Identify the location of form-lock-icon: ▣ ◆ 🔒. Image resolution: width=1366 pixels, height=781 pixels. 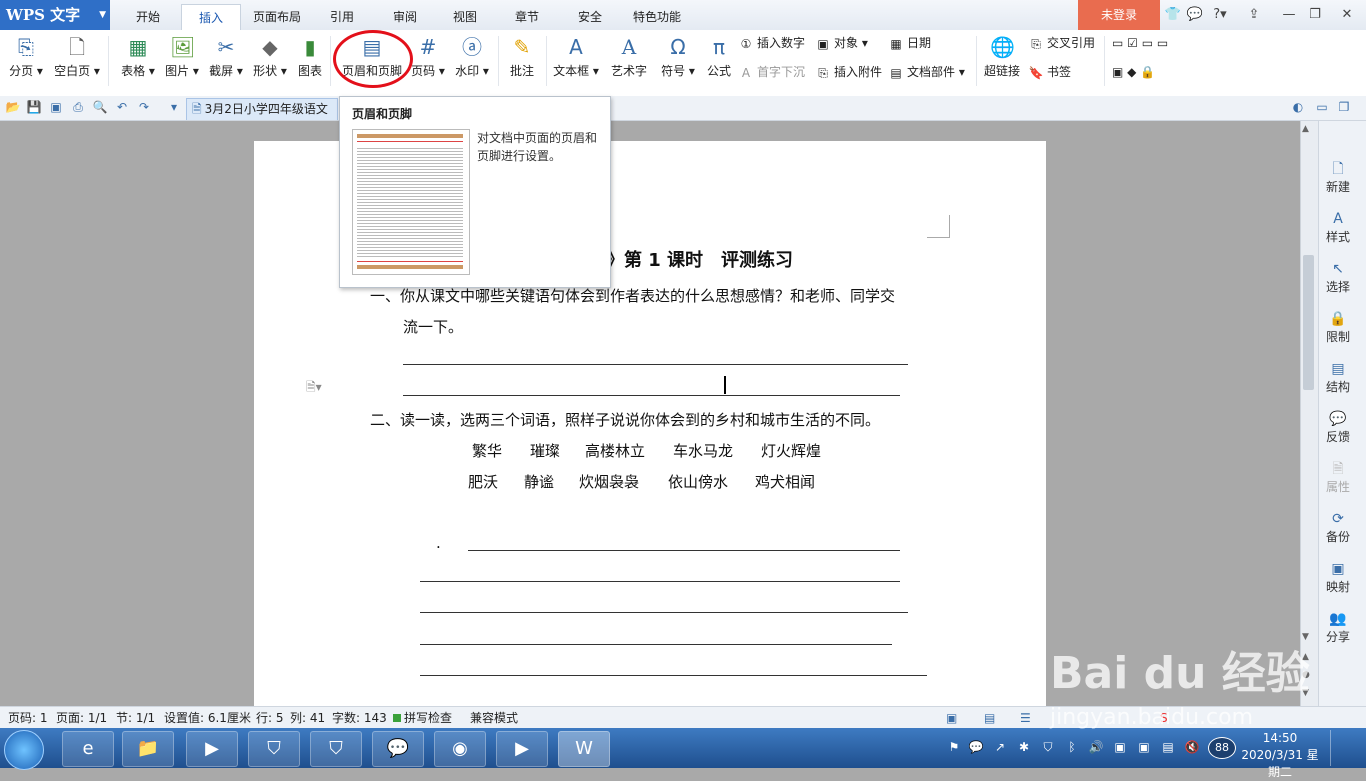
(1133, 72).